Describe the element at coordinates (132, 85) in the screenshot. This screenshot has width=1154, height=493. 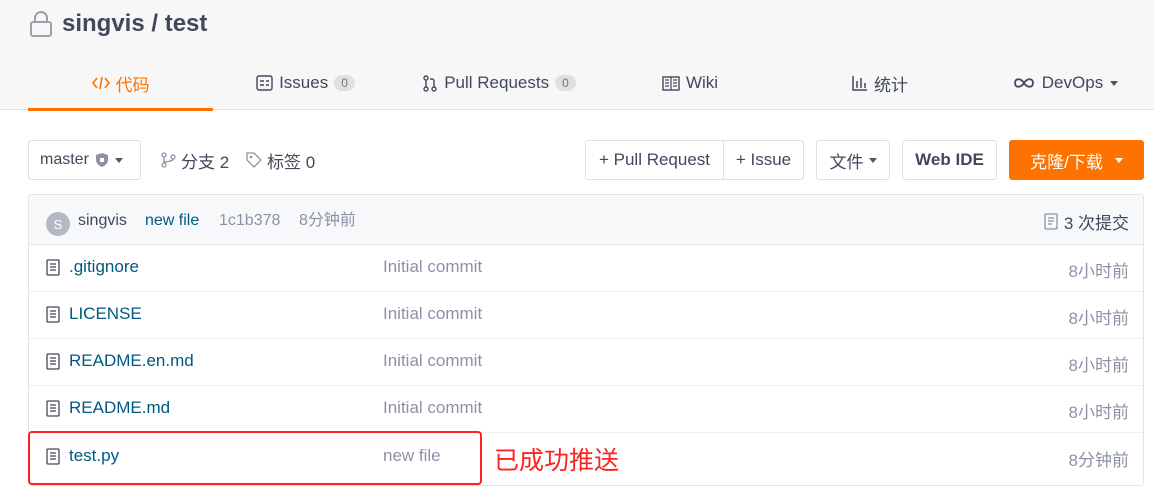
I see `tab-label: 代码` at that location.